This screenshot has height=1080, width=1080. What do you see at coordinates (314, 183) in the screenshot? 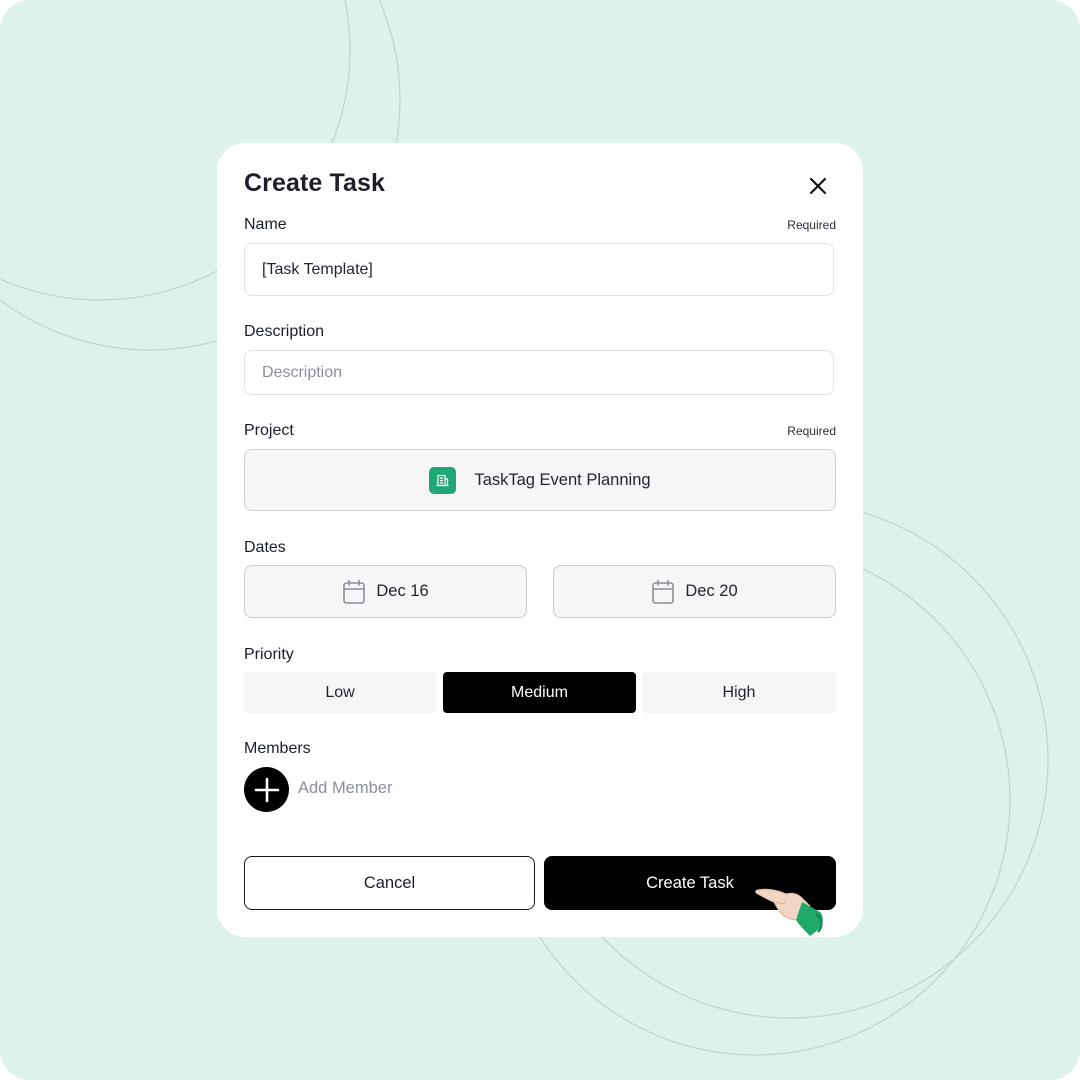
I see `dialog-title: Create Task` at bounding box center [314, 183].